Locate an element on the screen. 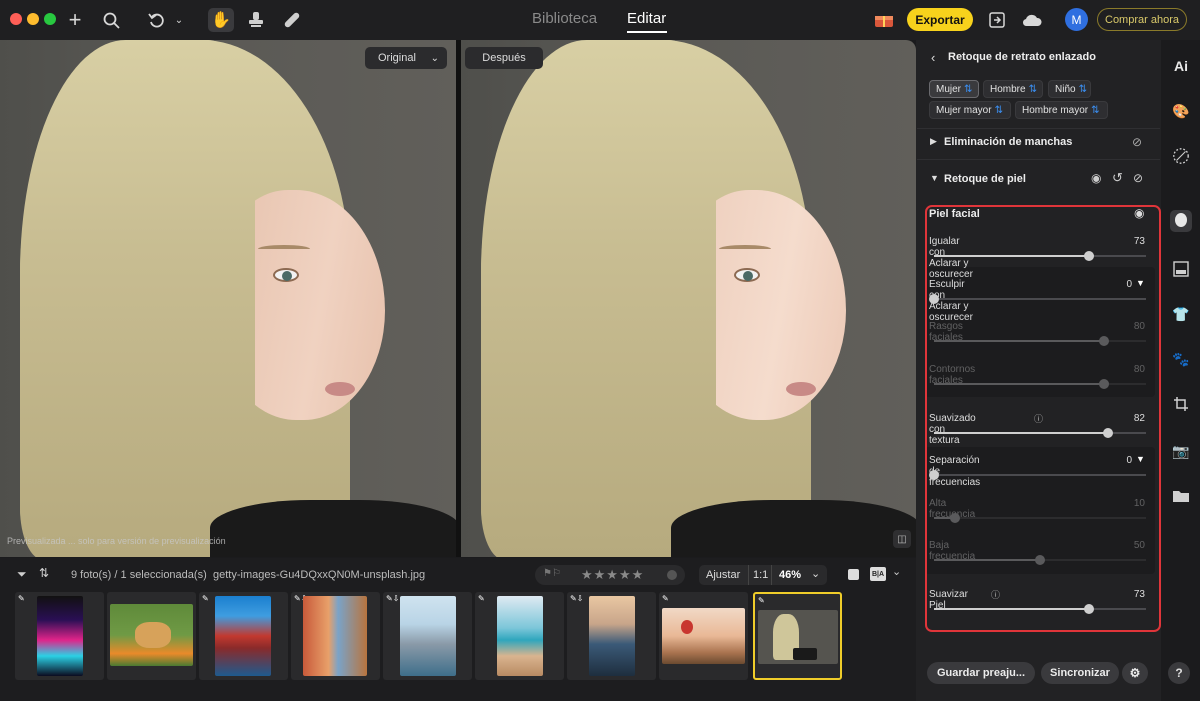  preset-chip: Hombre mayor ⇅ is located at coordinates (1061, 110).